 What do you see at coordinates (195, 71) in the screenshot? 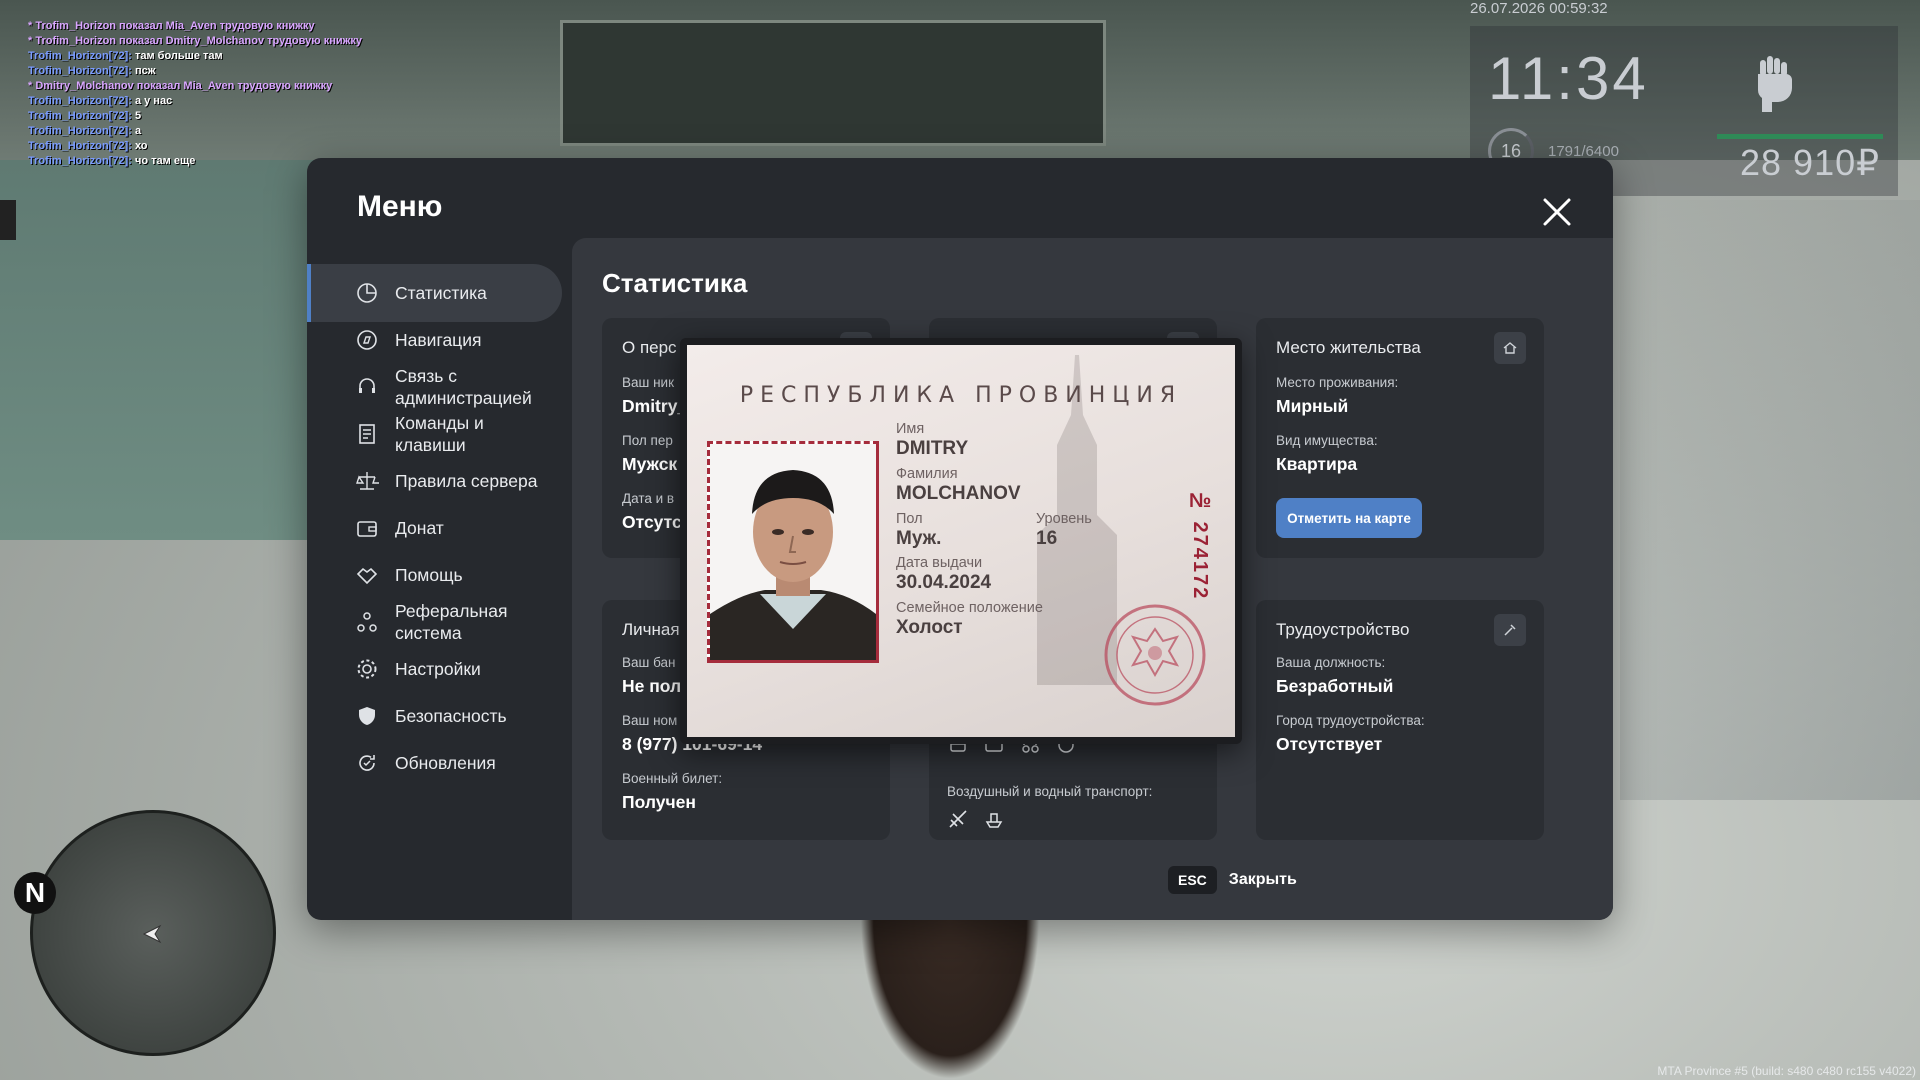
I see `chat-line: Trofim_Horizon[72]: псж` at bounding box center [195, 71].